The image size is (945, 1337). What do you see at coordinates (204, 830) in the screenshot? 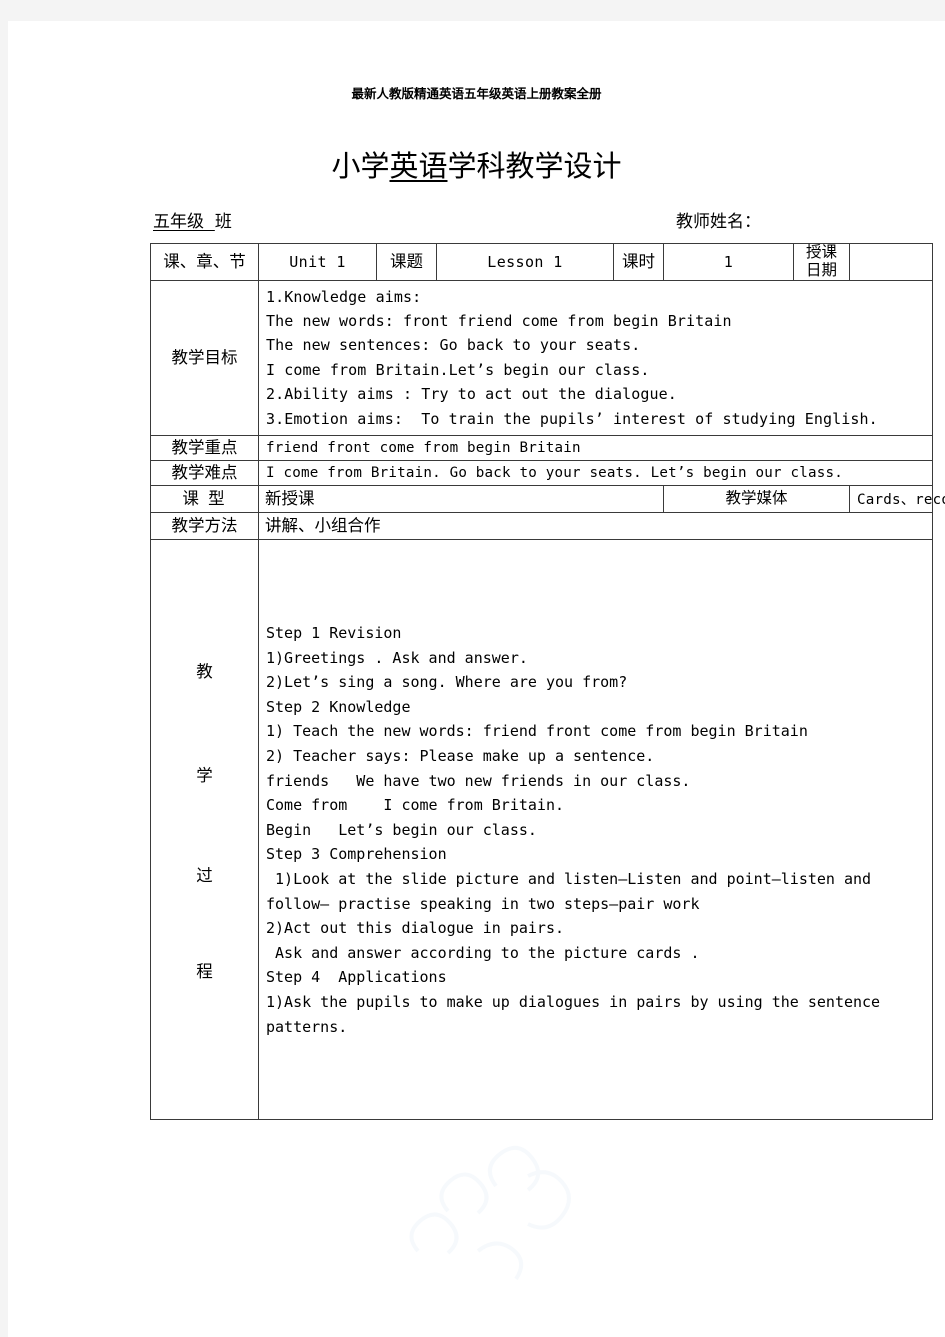
I see `label-teaching-process: 教 学 过 程` at bounding box center [204, 830].